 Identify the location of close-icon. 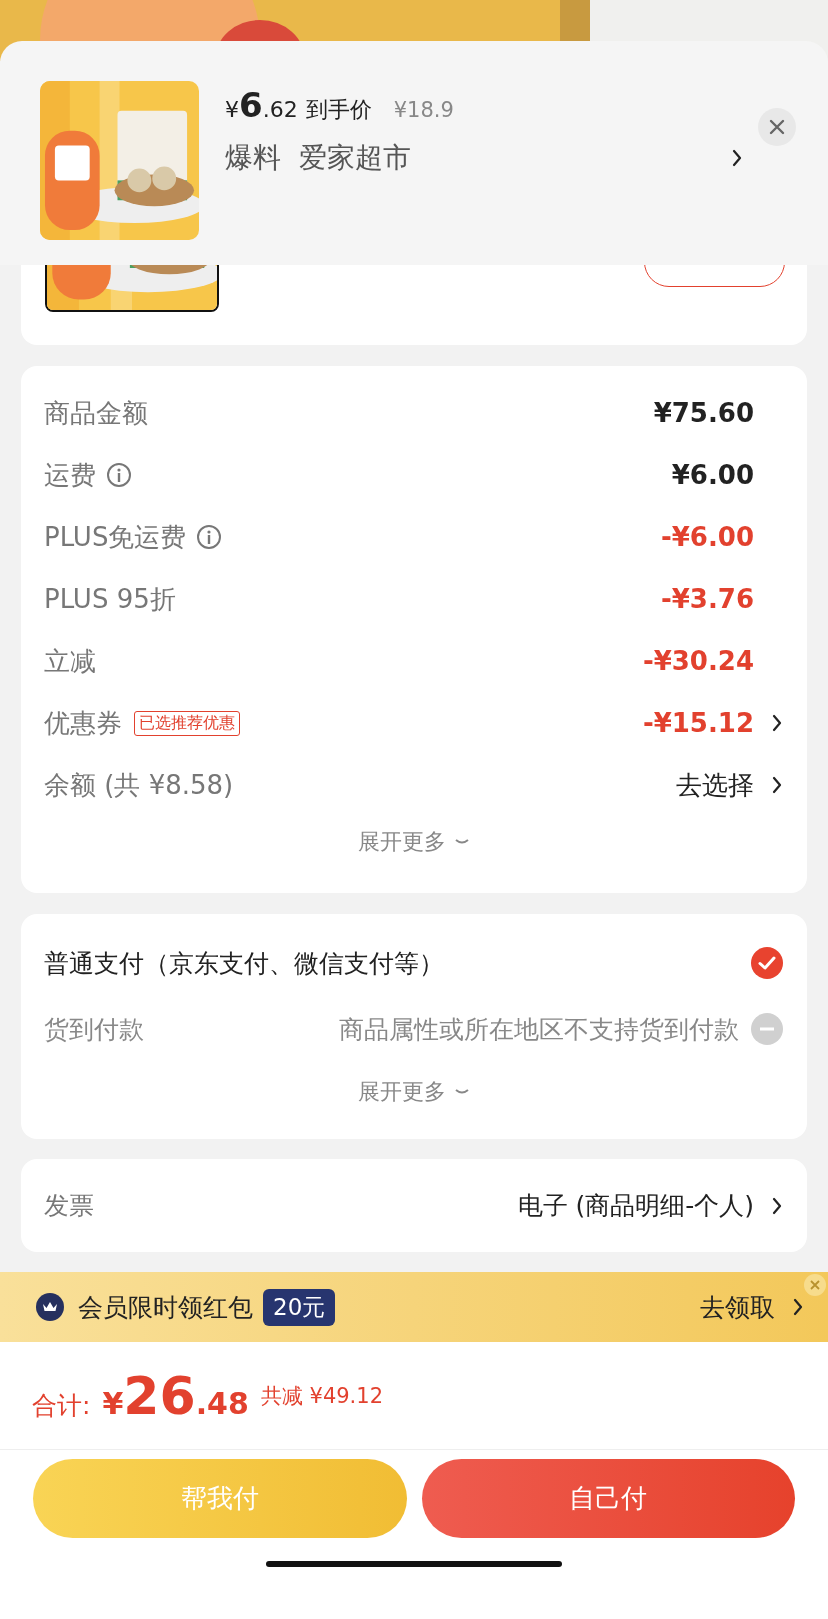
(777, 127).